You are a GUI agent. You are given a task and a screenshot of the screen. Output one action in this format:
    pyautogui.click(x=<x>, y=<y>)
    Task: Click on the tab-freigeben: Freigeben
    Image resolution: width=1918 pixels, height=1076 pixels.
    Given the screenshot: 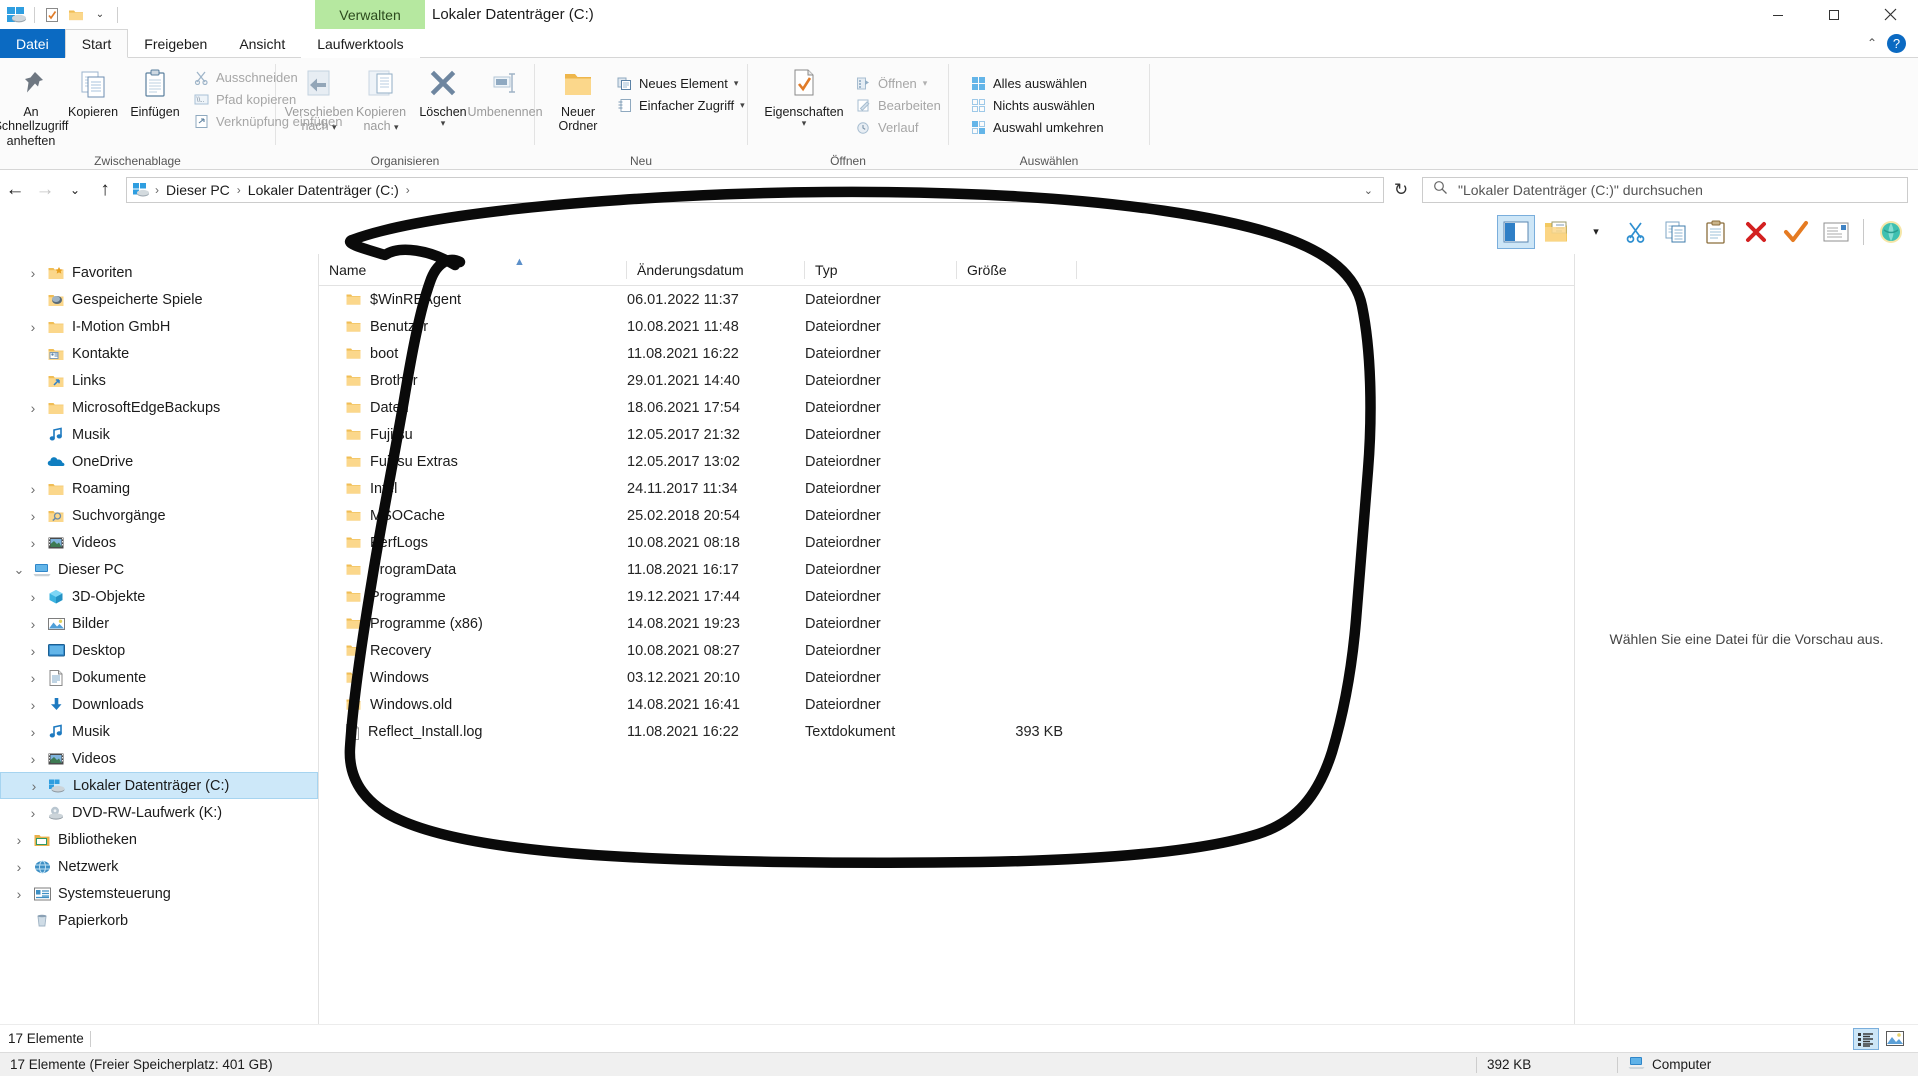 What is the action you would take?
    pyautogui.click(x=175, y=43)
    